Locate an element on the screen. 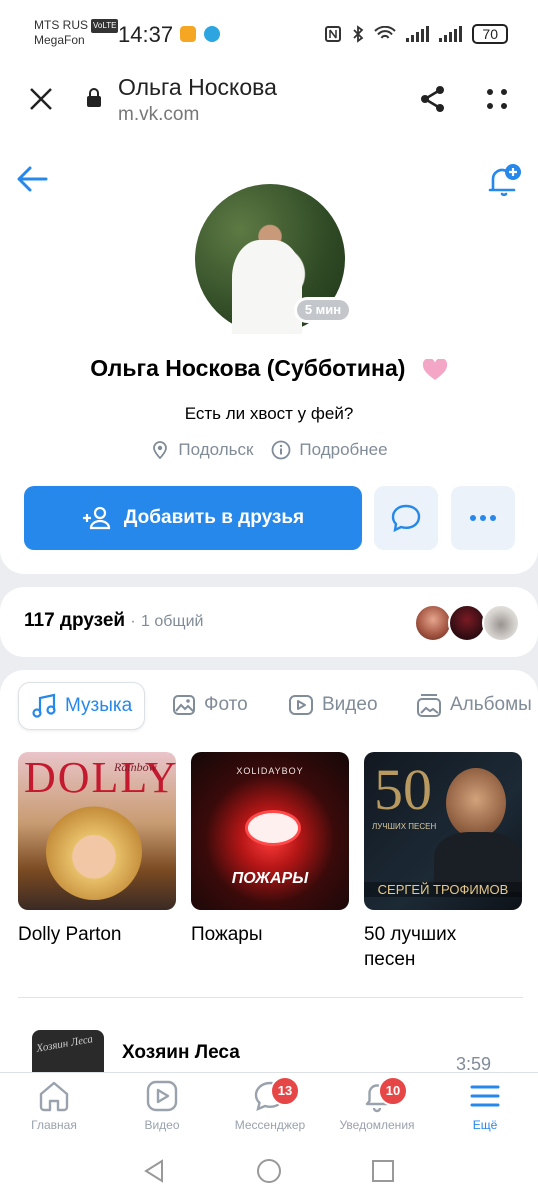 The width and height of the screenshot is (538, 1200). tabbar-video-label: Видео is located at coordinates (162, 1125).